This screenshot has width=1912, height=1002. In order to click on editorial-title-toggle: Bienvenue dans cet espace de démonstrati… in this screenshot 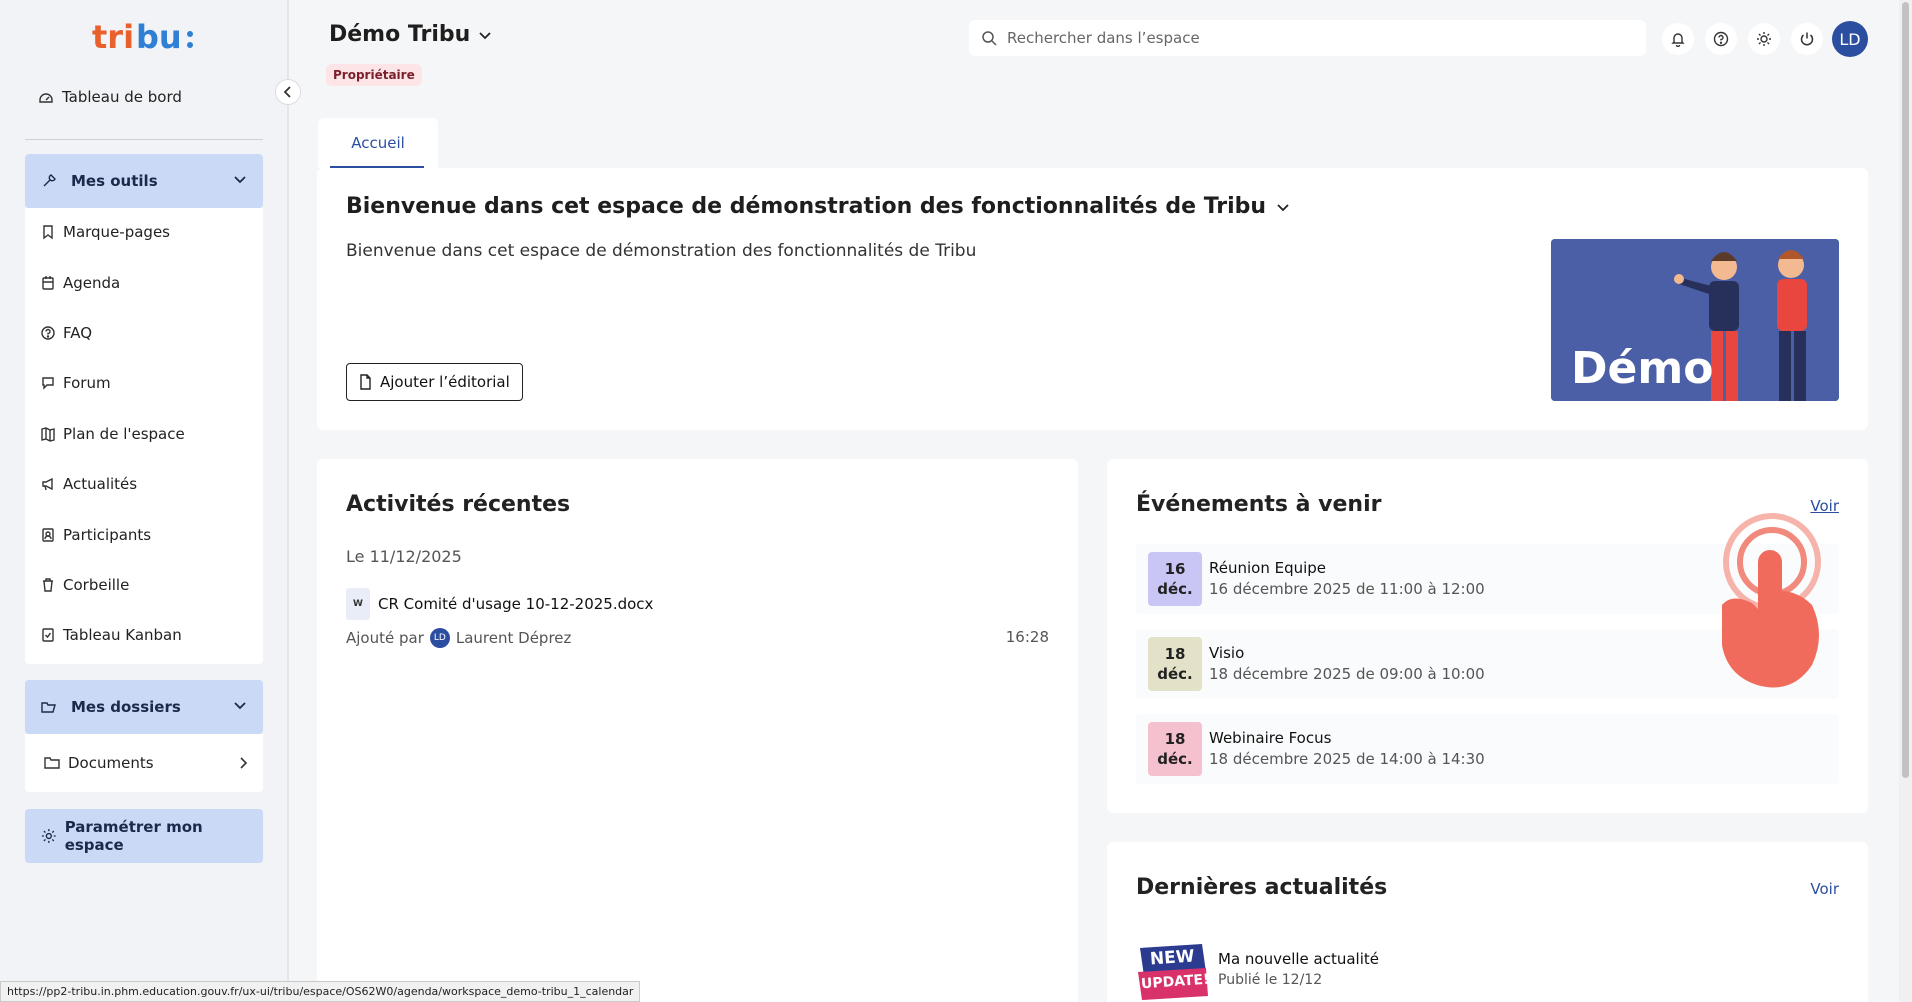, I will do `click(818, 206)`.